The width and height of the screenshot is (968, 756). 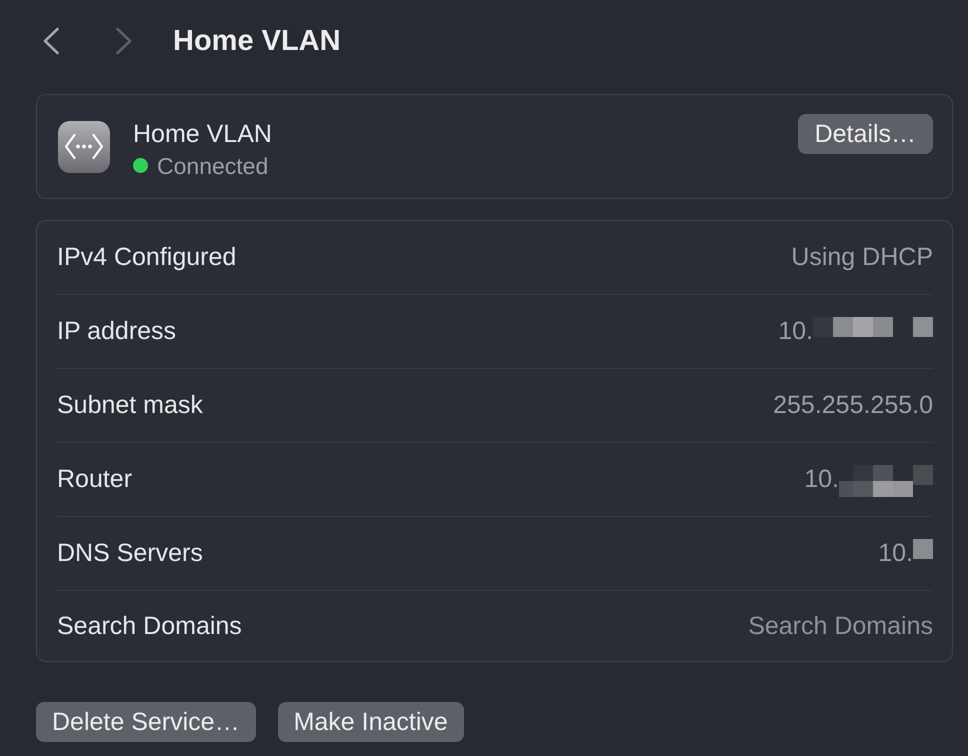 What do you see at coordinates (212, 166) in the screenshot?
I see `status-text: Connected` at bounding box center [212, 166].